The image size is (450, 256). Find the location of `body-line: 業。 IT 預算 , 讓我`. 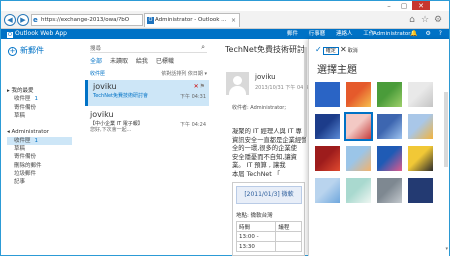

body-line: 業。 IT 預算 , 讓我 is located at coordinates (259, 166).